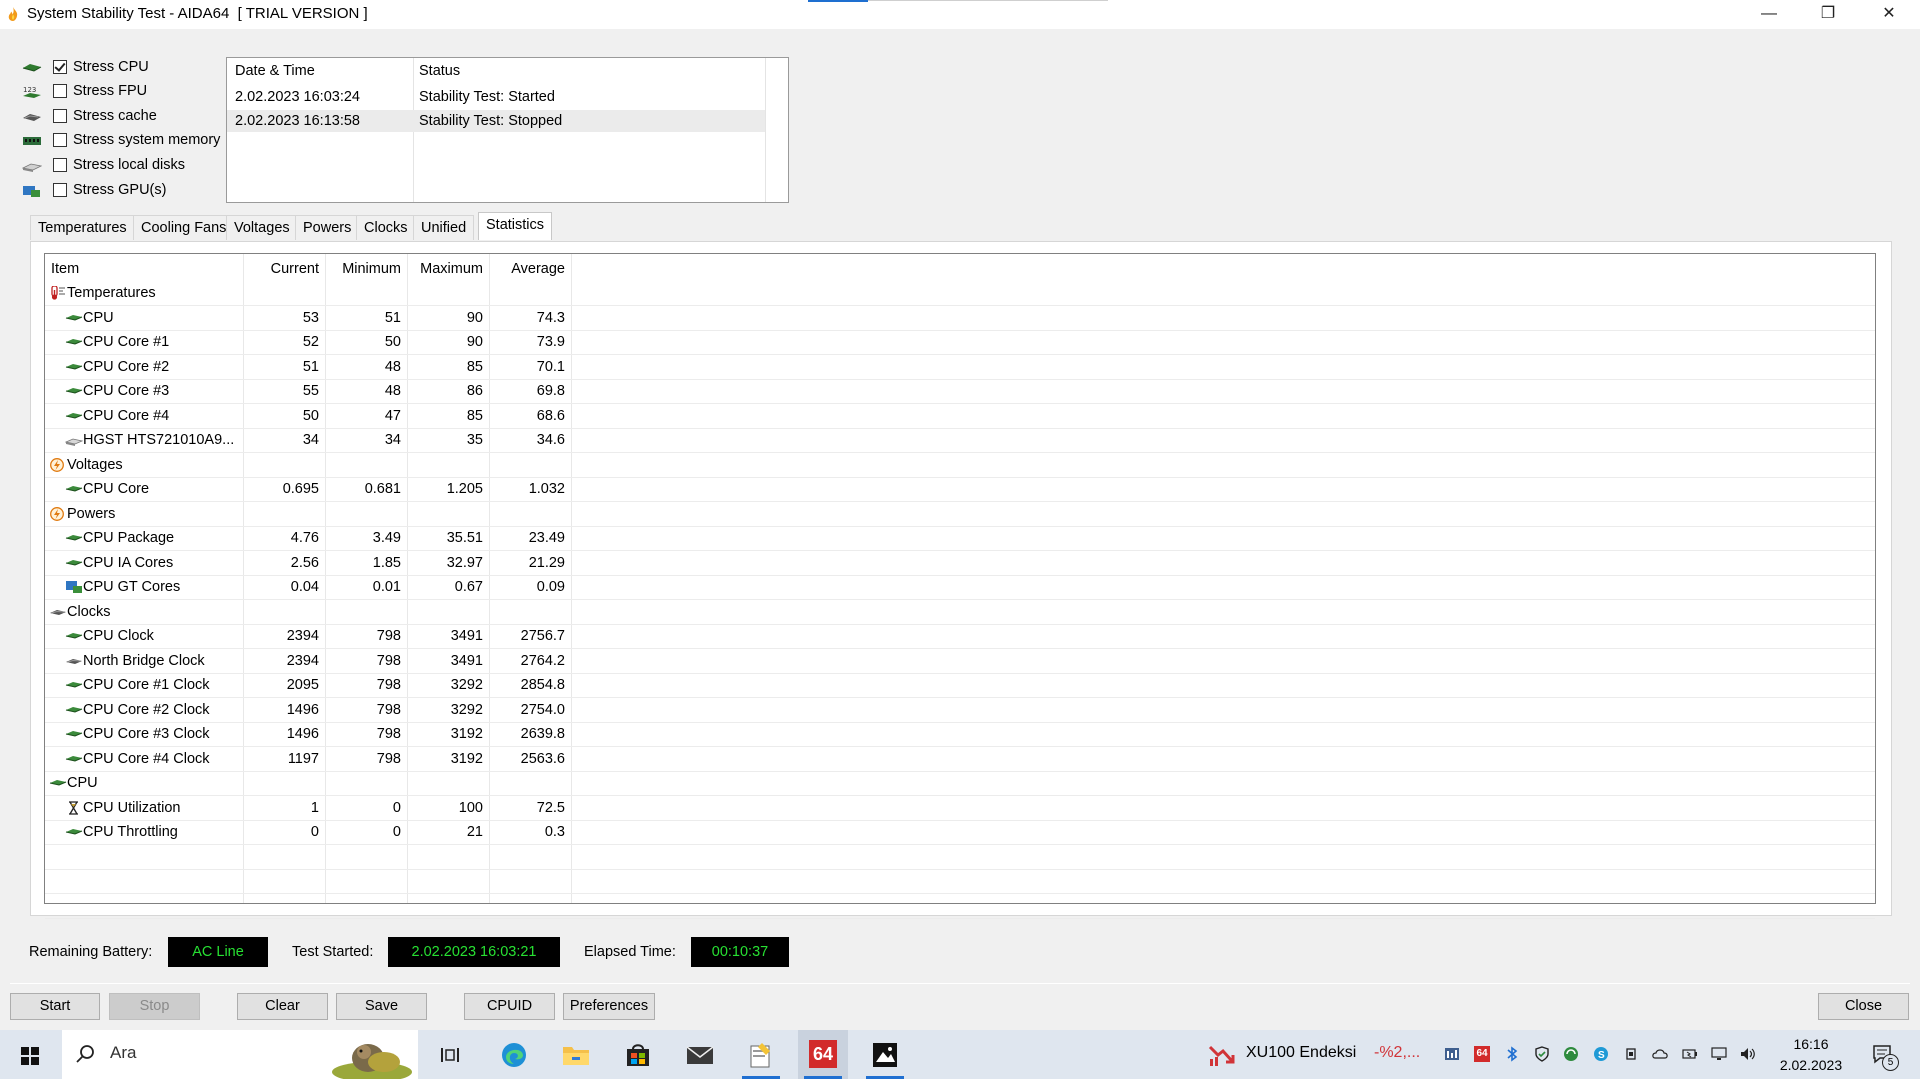  I want to click on table-row: HGST HTS721010A9... 34 34 35 34.6, so click(960, 440).